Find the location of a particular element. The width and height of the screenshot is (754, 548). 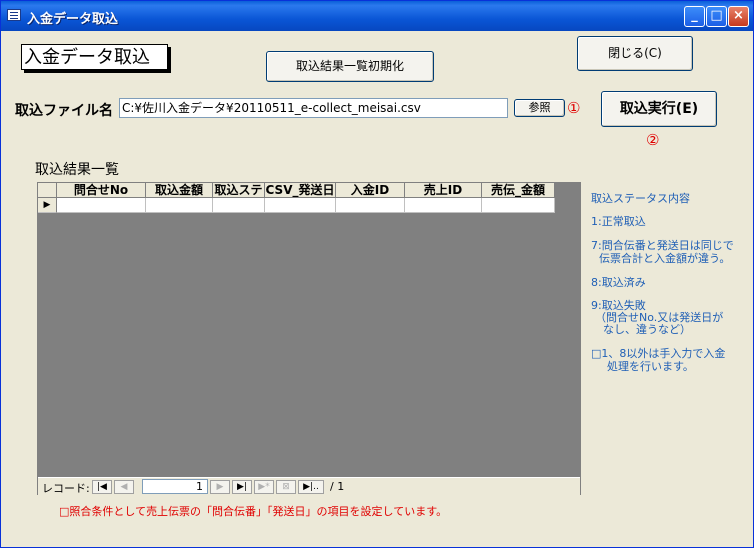

status-legend-1: 1:正常取込 is located at coordinates (618, 221).